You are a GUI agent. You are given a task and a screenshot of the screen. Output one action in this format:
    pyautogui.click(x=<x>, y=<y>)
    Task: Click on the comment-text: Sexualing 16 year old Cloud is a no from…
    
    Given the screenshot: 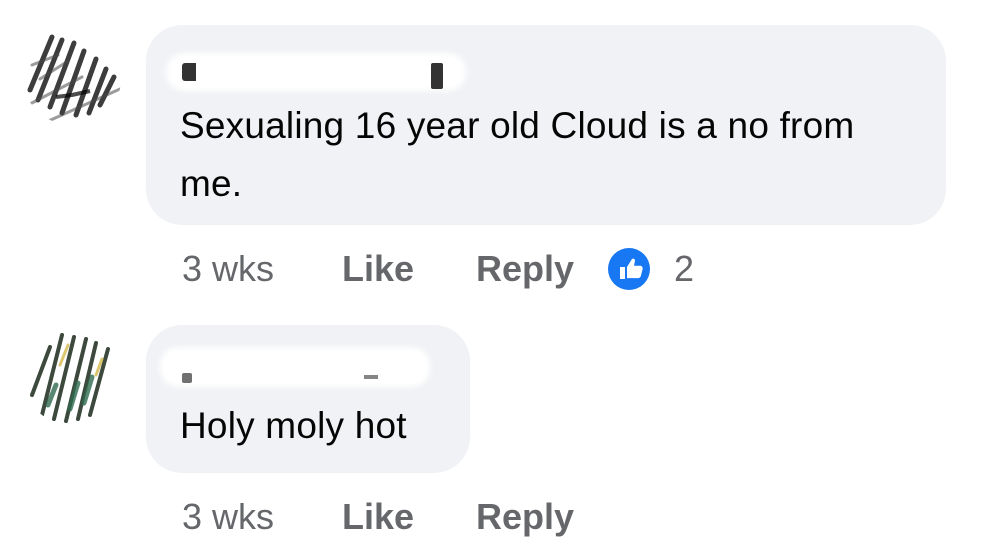 What is the action you would take?
    pyautogui.click(x=517, y=154)
    